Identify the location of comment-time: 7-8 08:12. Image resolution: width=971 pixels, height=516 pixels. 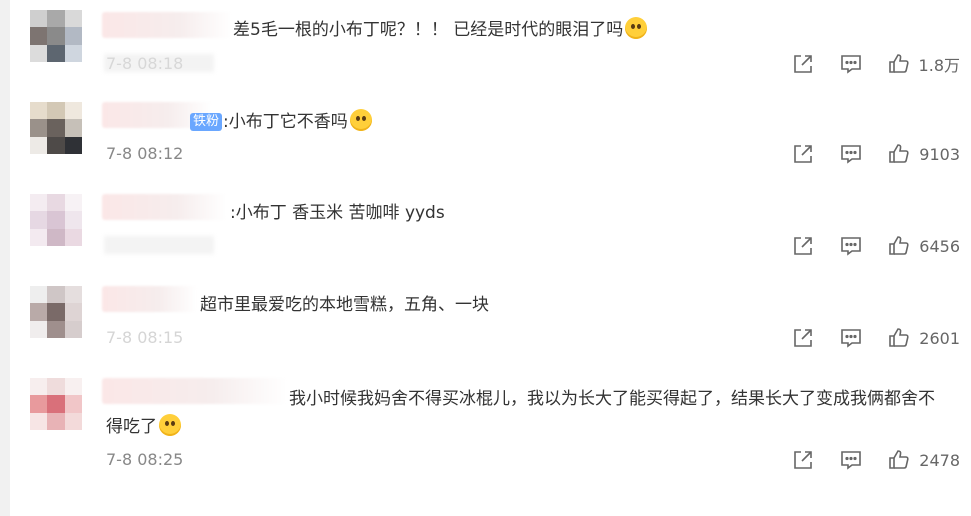
(145, 153).